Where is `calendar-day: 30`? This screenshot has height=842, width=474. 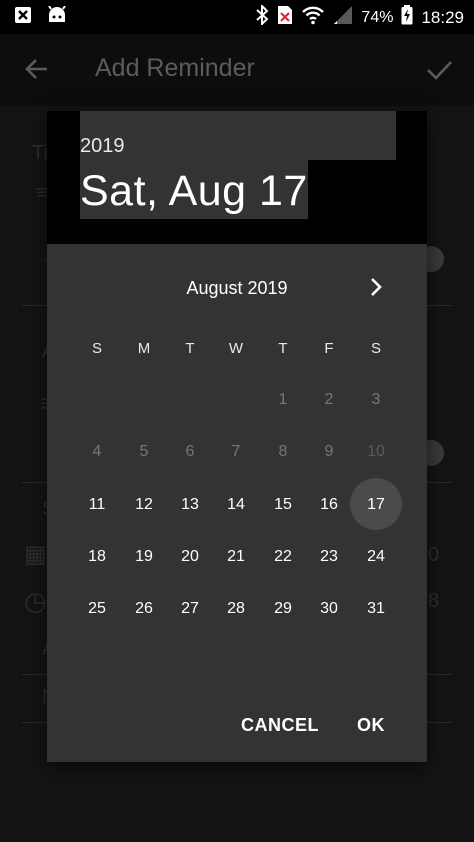 calendar-day: 30 is located at coordinates (329, 609).